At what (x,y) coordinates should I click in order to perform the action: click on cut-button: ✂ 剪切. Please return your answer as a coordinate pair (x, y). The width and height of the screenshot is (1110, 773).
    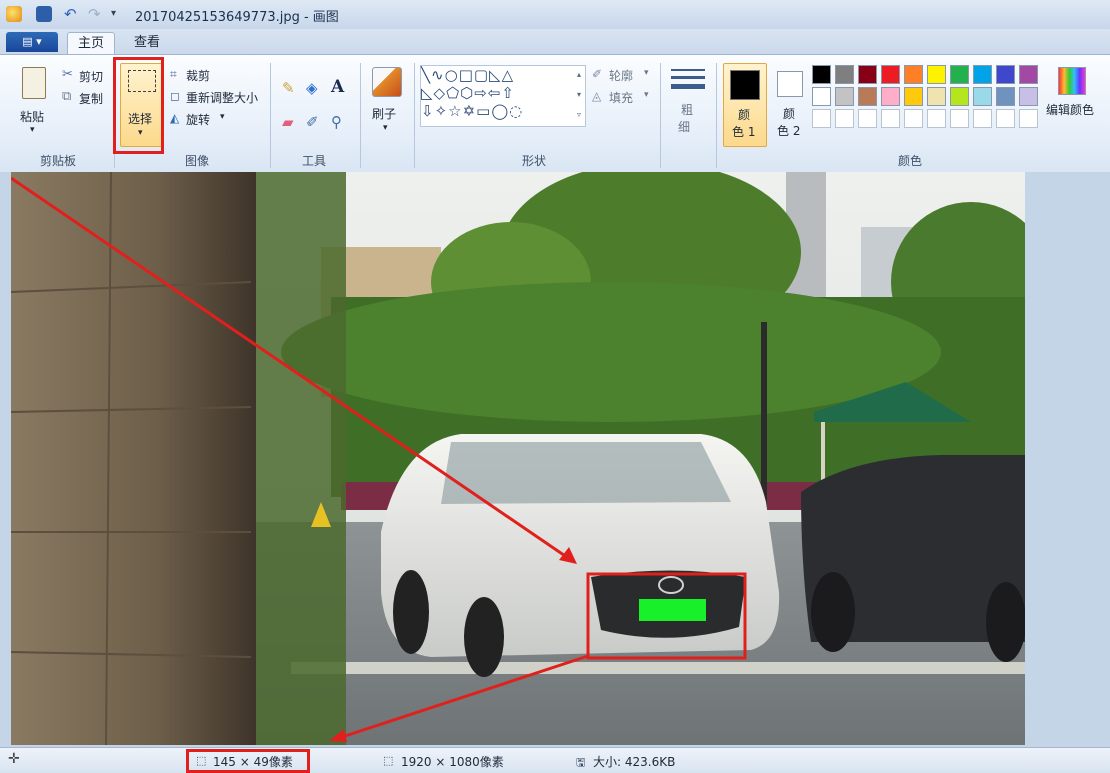
    Looking at the image, I should click on (86, 76).